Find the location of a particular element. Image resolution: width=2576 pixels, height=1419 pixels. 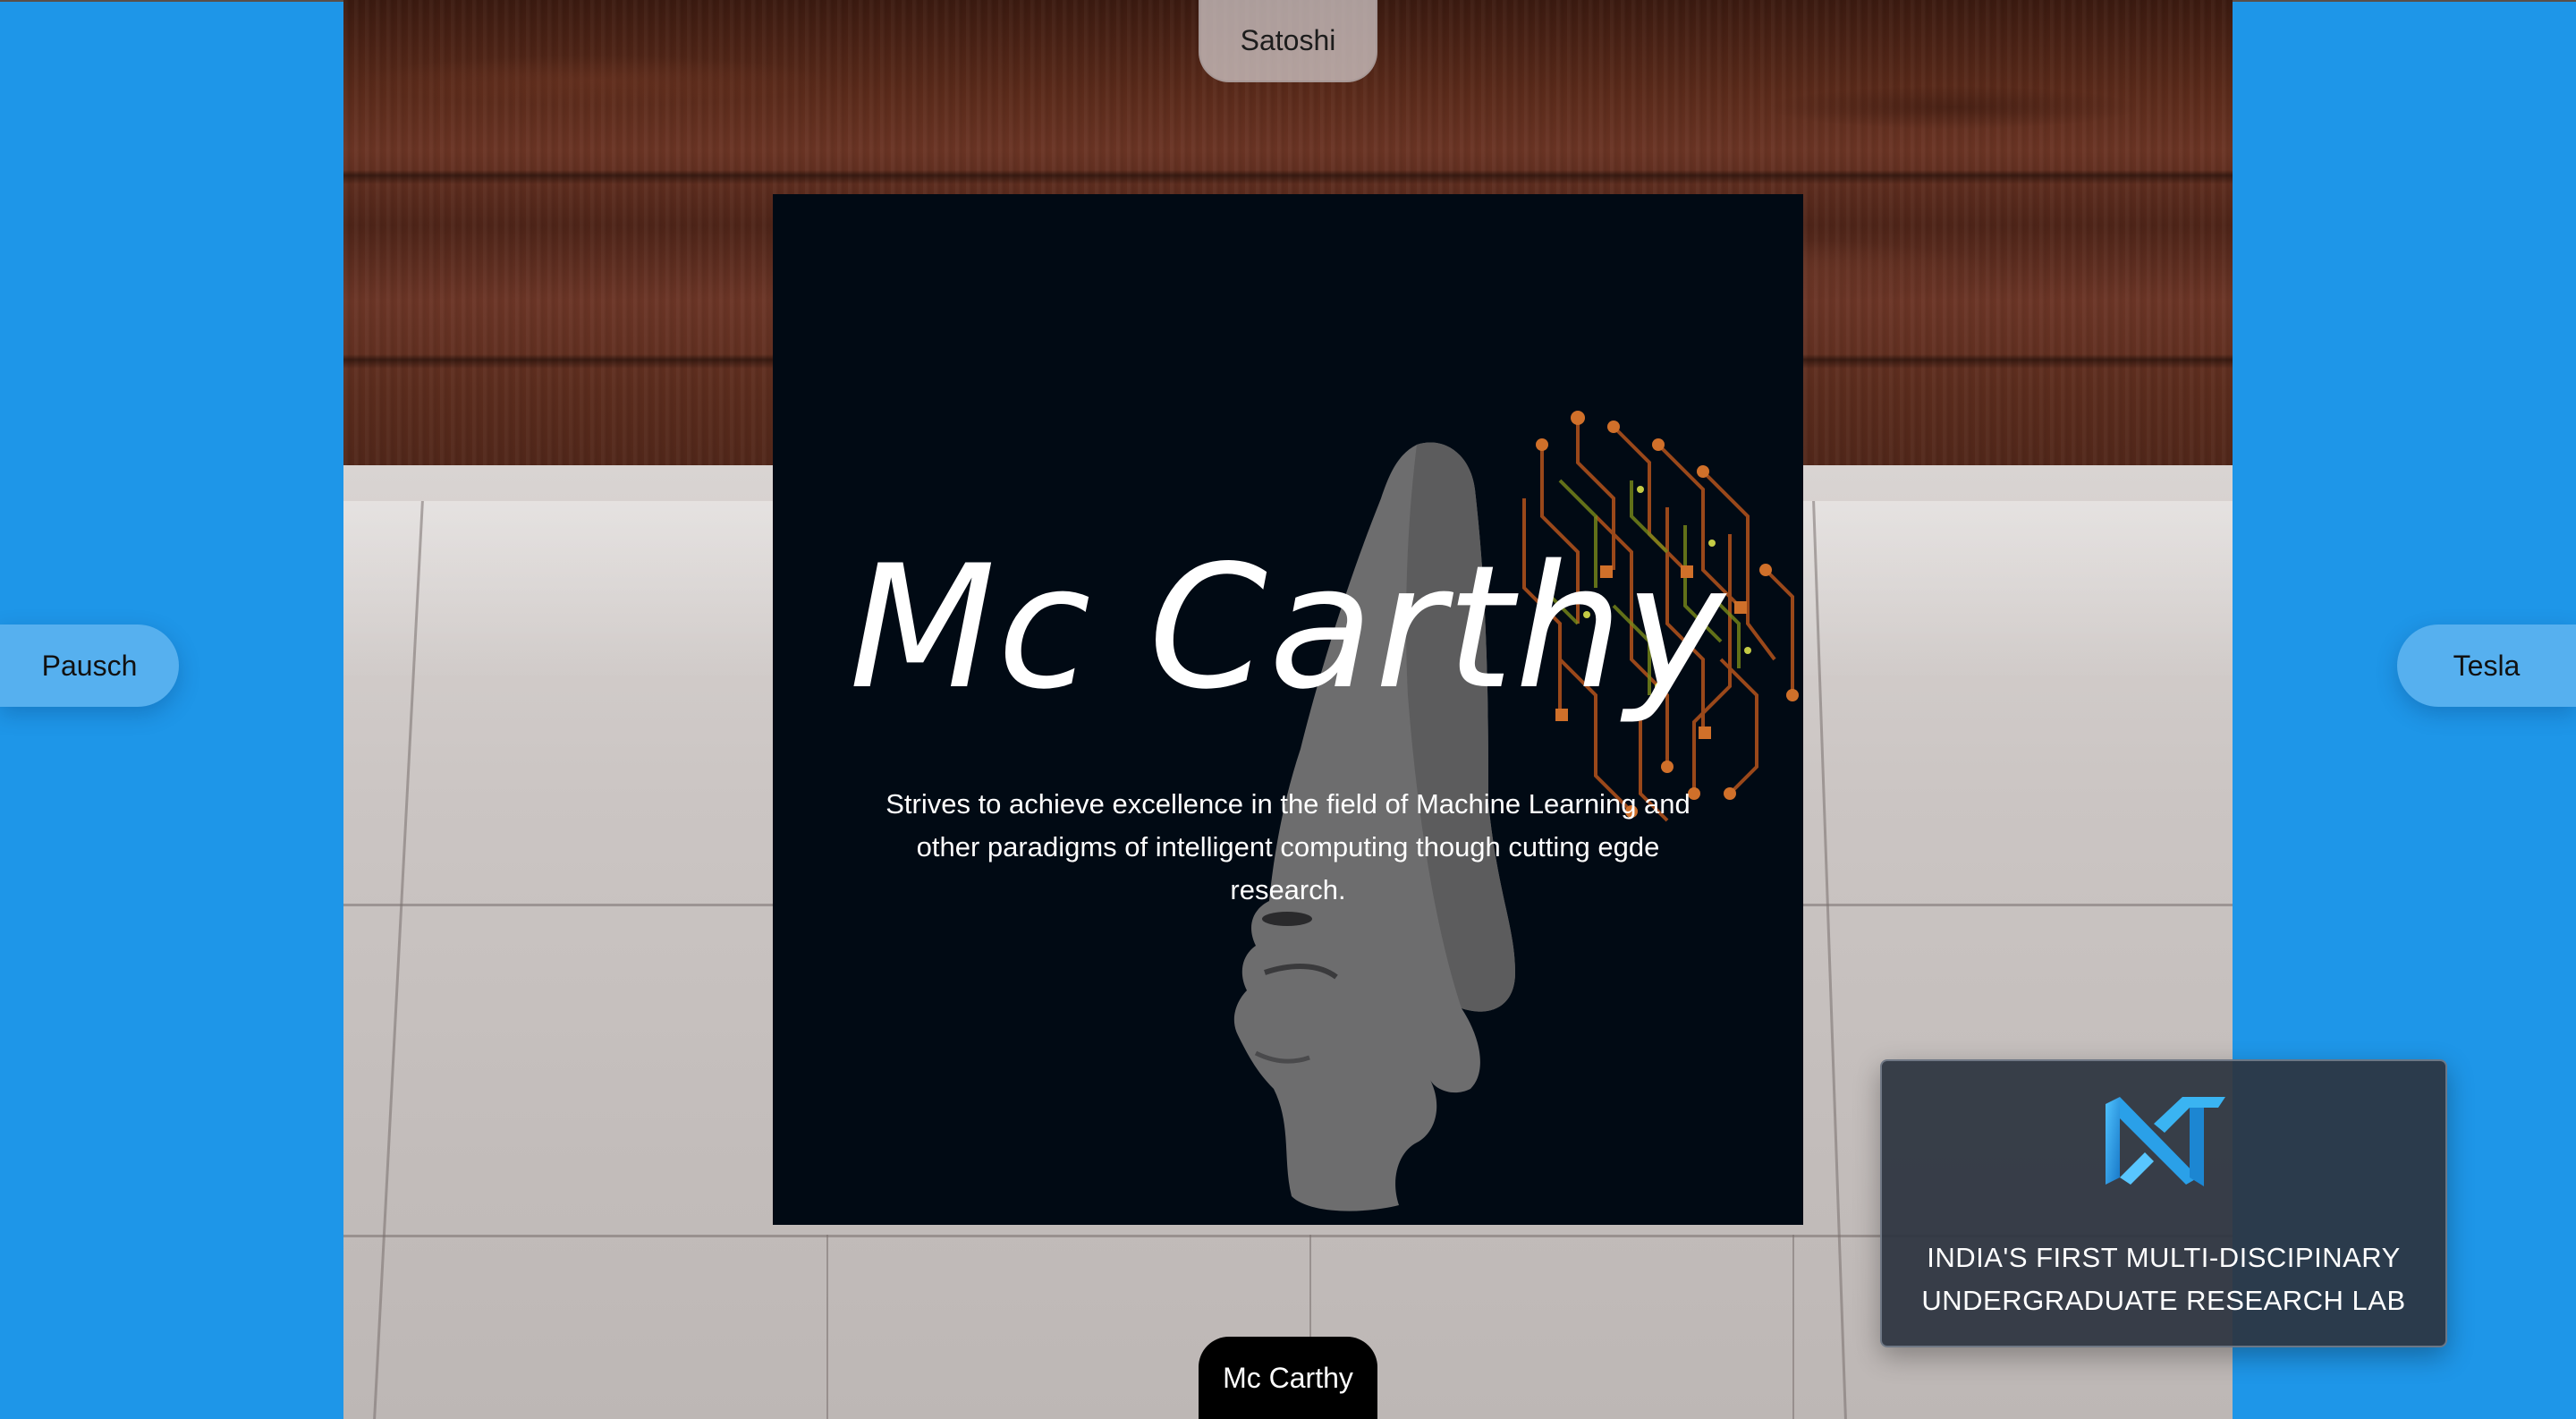

lab-tagline-line-2: UNDERGRADUATE RESEARCH LAB is located at coordinates (2163, 1300).